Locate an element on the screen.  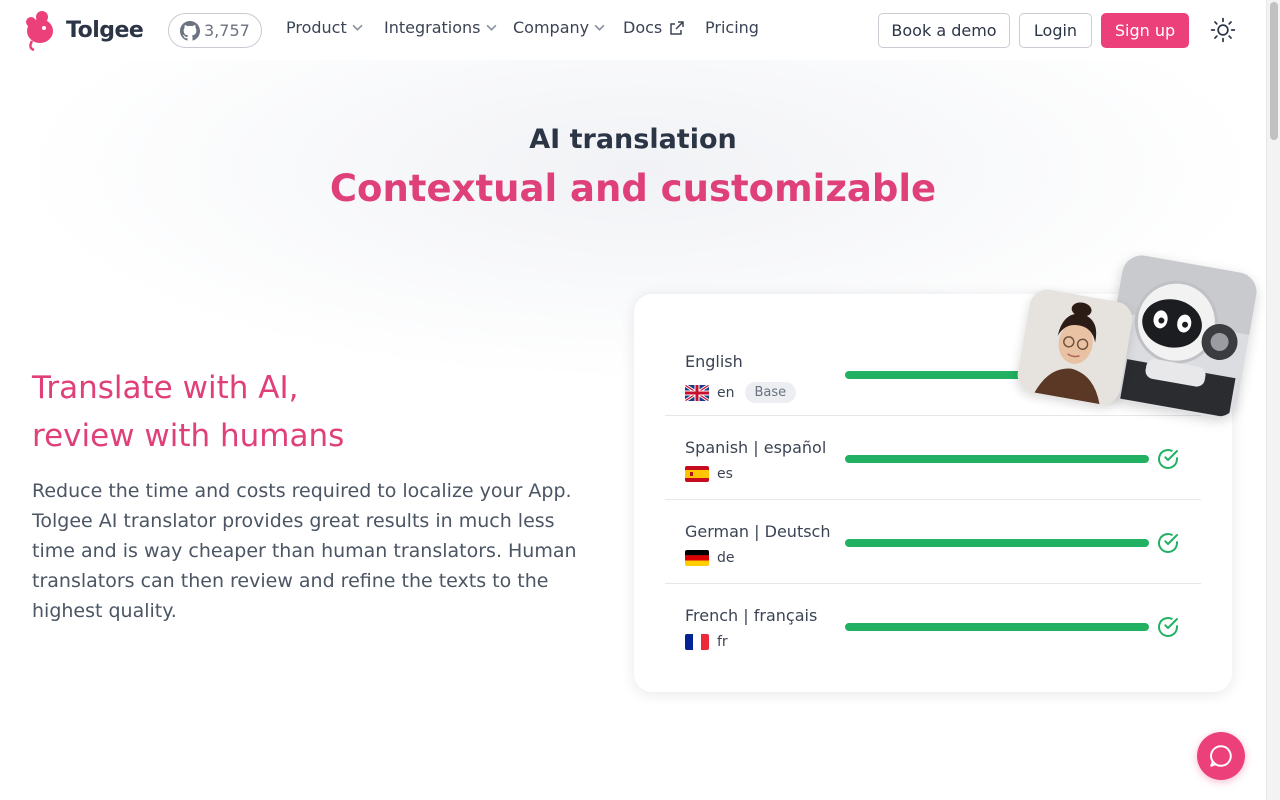
france-flag-icon is located at coordinates (697, 642).